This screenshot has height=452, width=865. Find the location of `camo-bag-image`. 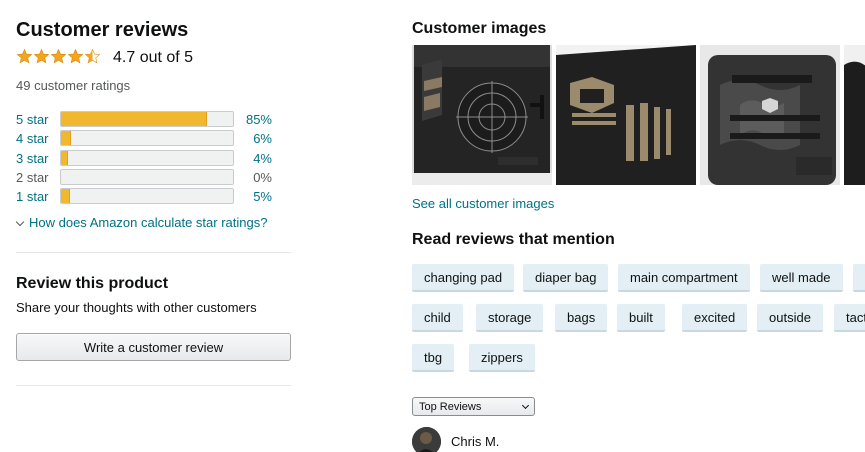

camo-bag-image is located at coordinates (770, 115).